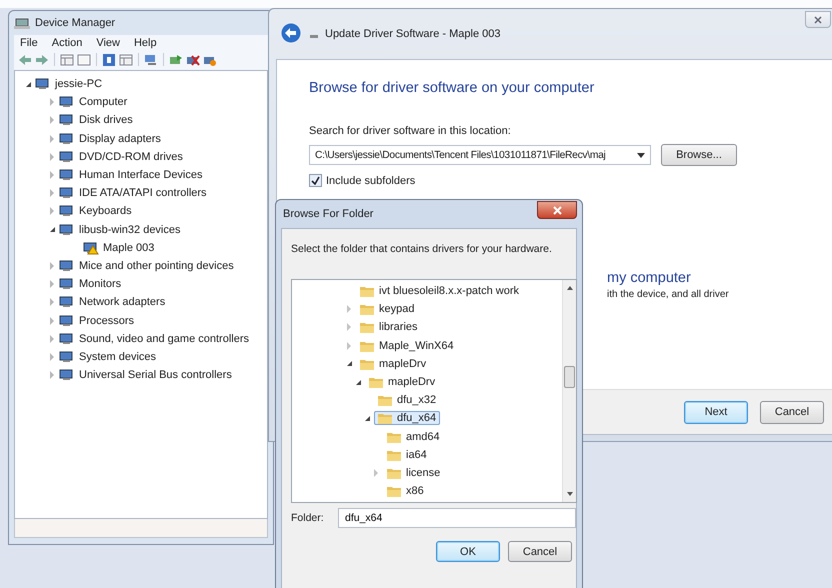 This screenshot has width=832, height=588. Describe the element at coordinates (128, 248) in the screenshot. I see `tree-item: Maple 003` at that location.